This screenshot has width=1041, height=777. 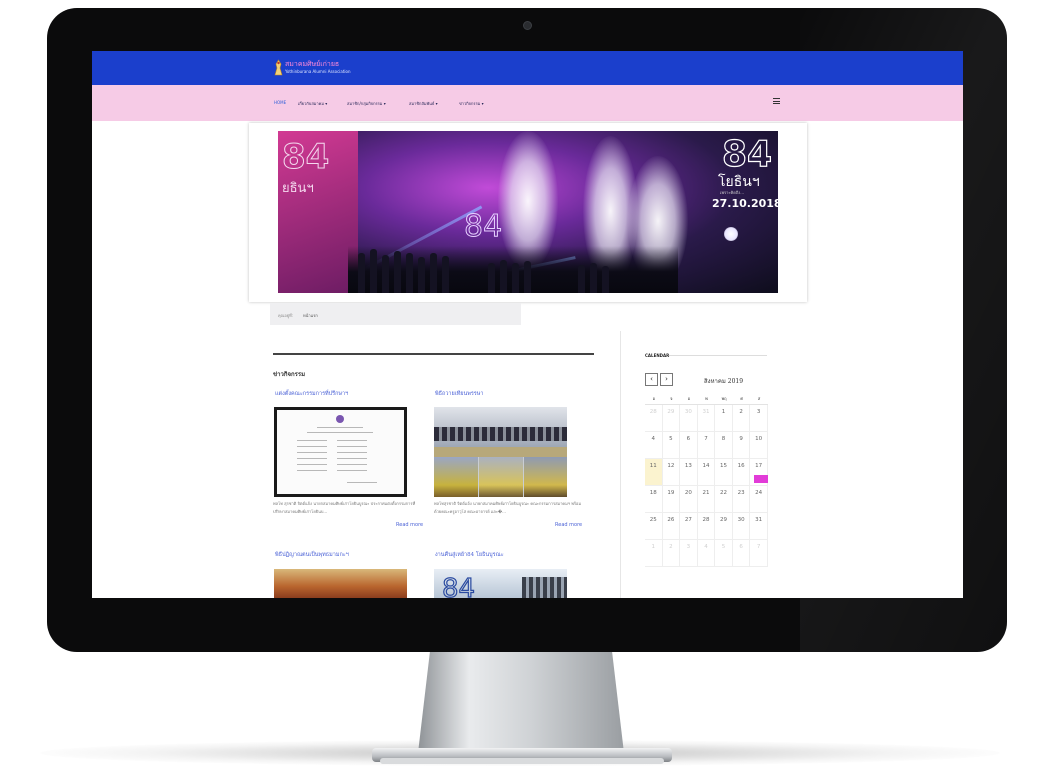 What do you see at coordinates (761, 479) in the screenshot?
I see `calendar-event-marker` at bounding box center [761, 479].